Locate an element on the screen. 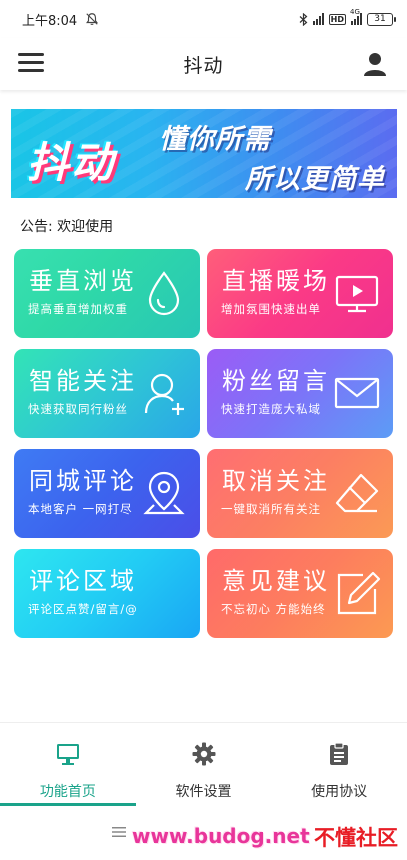  card-title: 意见建议 is located at coordinates (276, 581).